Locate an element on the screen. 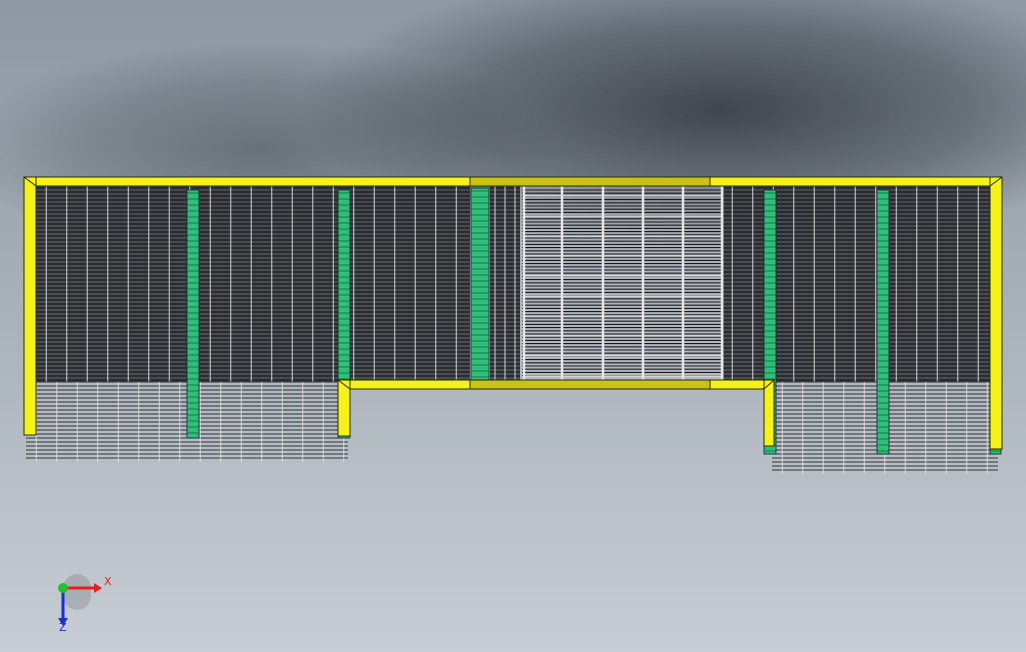  inner-rail-left is located at coordinates (405, 384).